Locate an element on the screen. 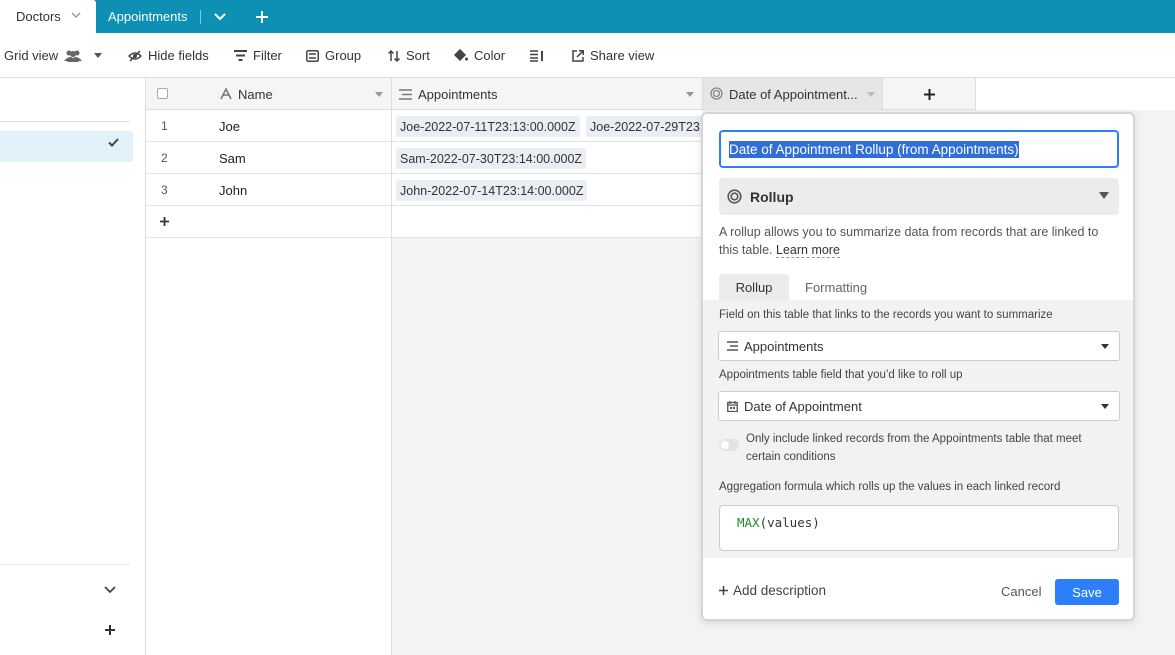  rollup-field-select: Date of Appointment is located at coordinates (919, 406).